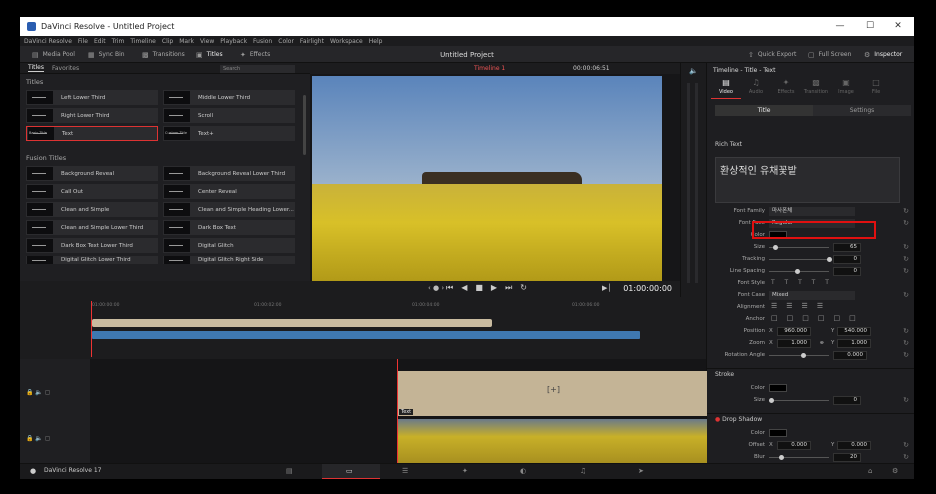  I want to click on menu-workspace: Workspace, so click(346, 41).